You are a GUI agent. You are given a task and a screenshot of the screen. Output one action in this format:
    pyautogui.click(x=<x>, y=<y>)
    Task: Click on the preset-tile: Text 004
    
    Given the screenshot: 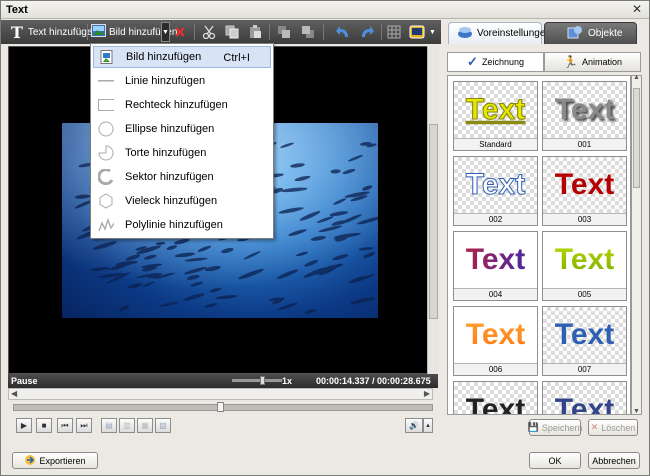 What is the action you would take?
    pyautogui.click(x=495, y=266)
    